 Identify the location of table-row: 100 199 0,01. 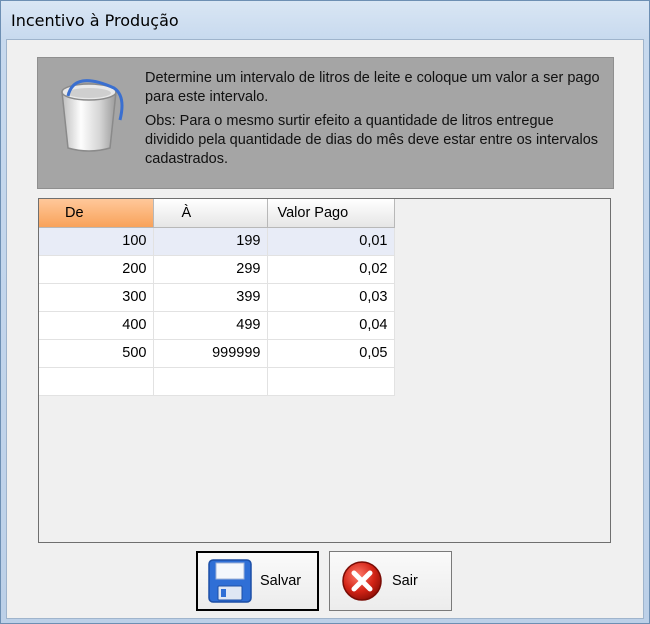
(217, 241).